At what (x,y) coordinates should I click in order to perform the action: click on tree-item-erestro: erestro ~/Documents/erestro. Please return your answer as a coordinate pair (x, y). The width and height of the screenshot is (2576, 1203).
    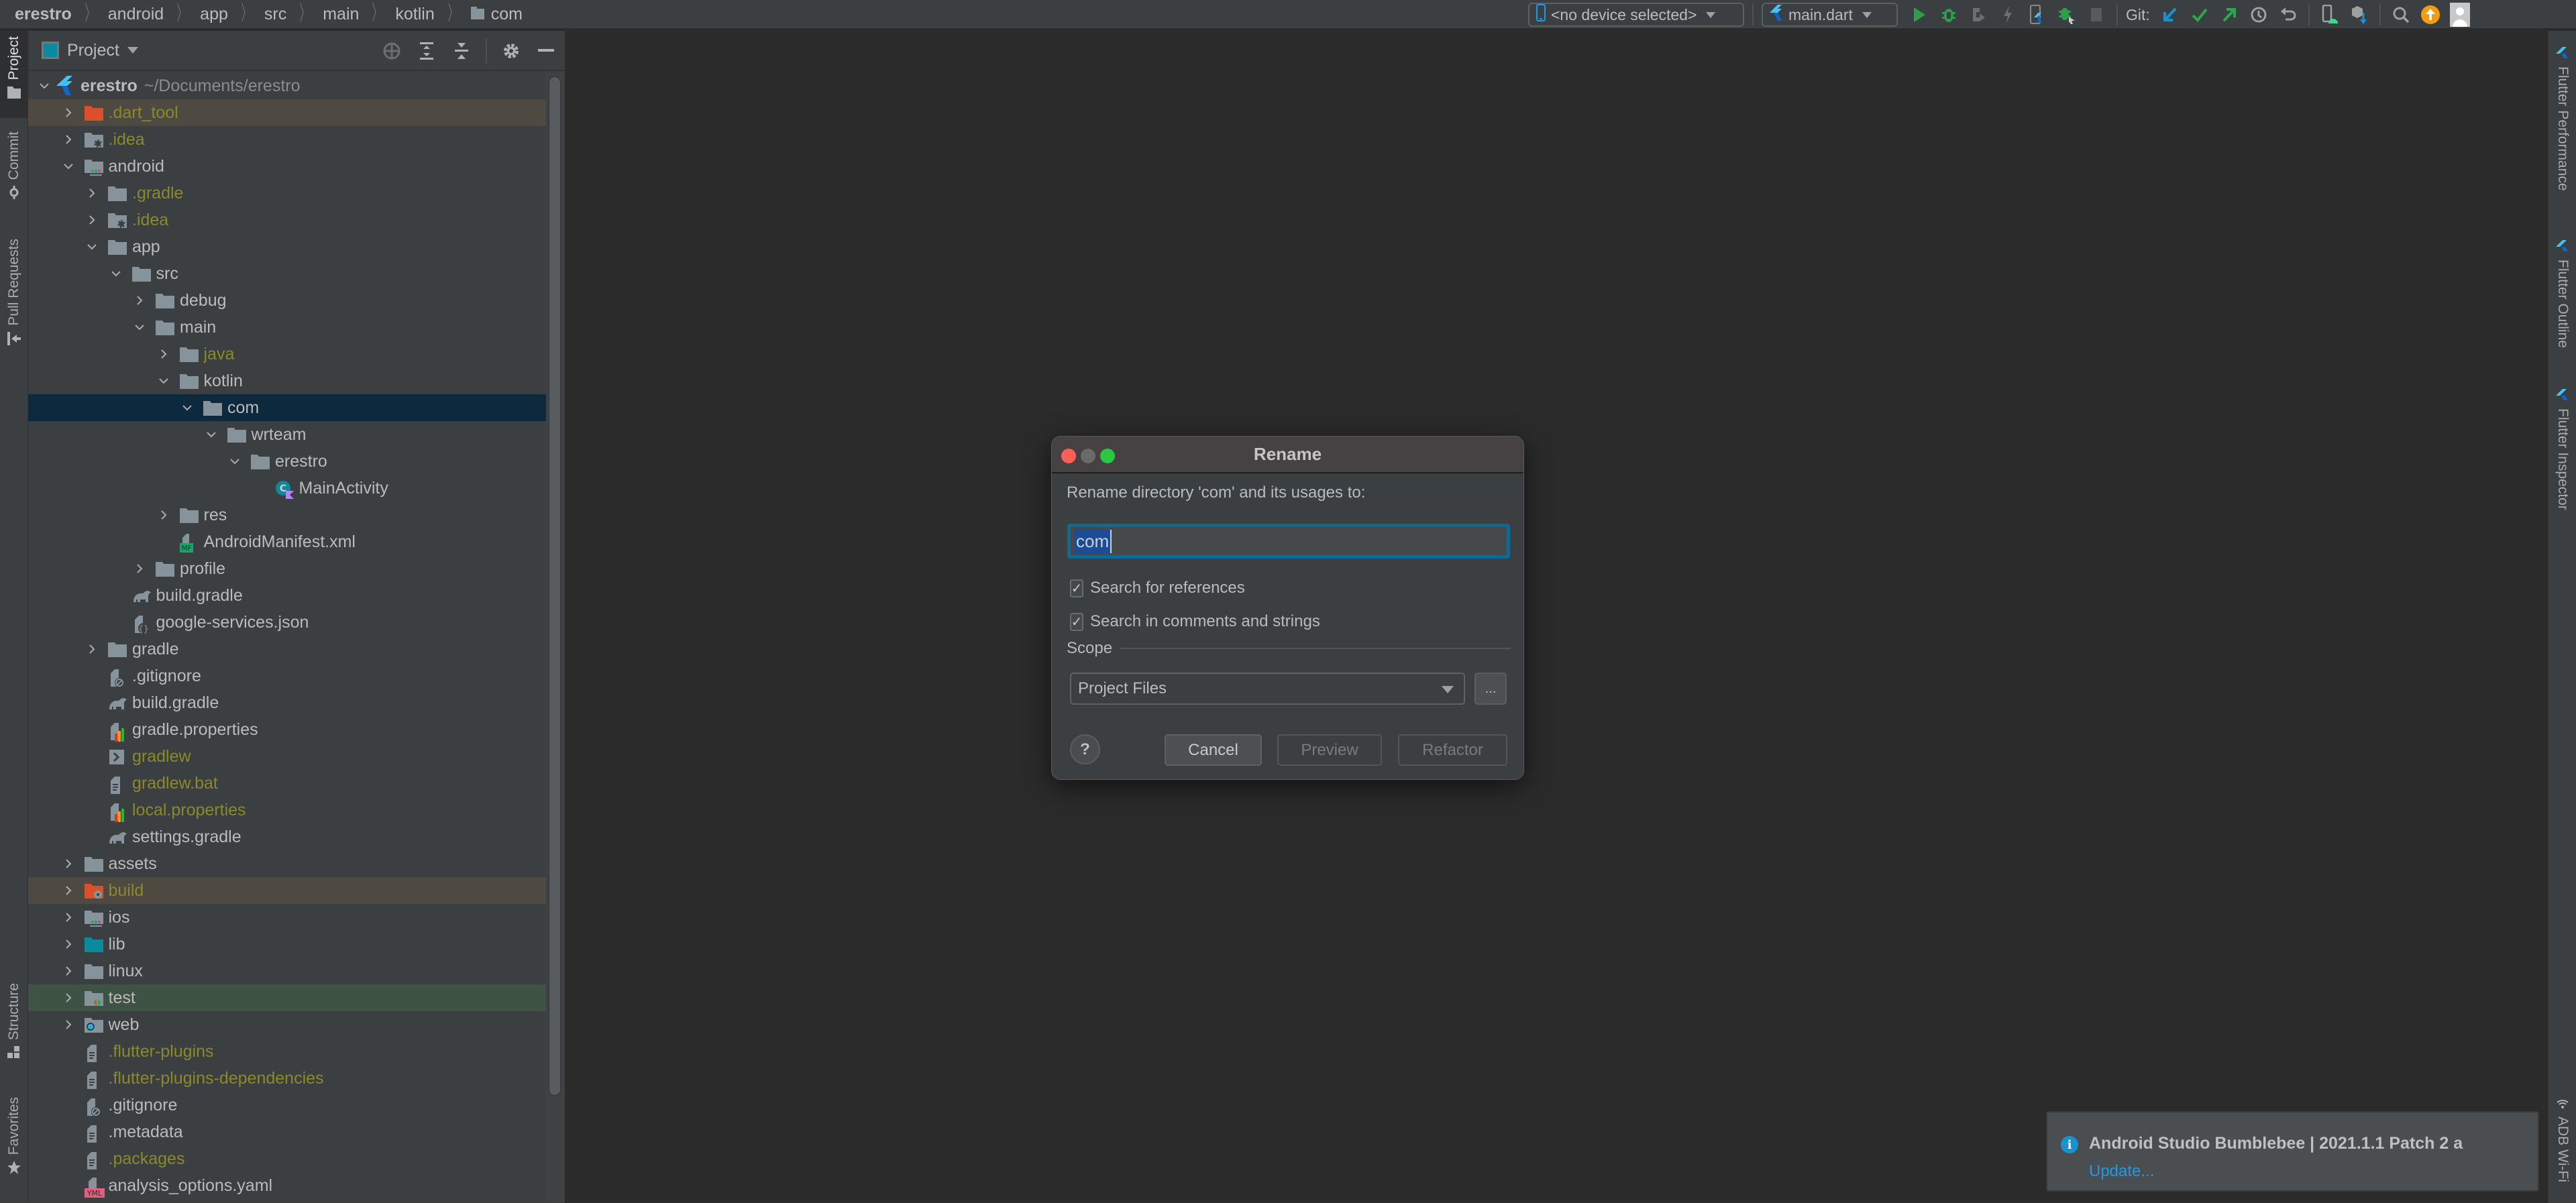
    Looking at the image, I should click on (287, 85).